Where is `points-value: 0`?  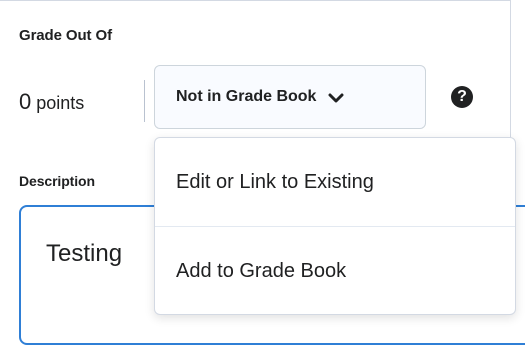
points-value: 0 is located at coordinates (25, 101).